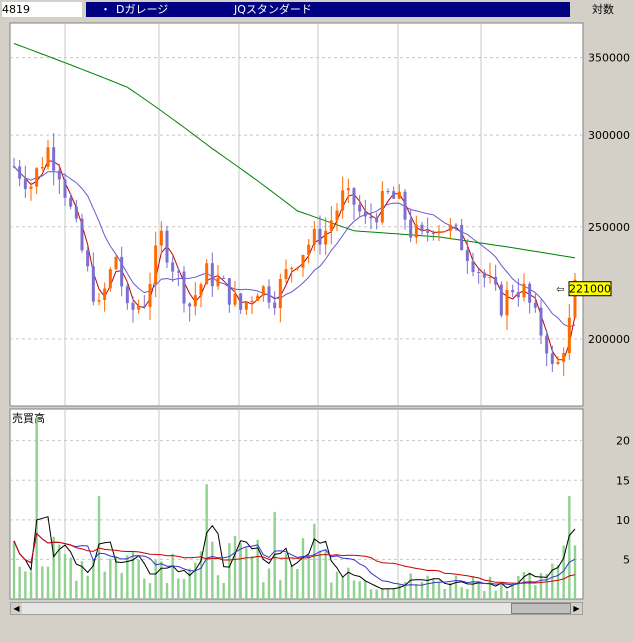 This screenshot has height=642, width=634. I want to click on horizontal-scrollbar: ◀ ▶, so click(296, 608).